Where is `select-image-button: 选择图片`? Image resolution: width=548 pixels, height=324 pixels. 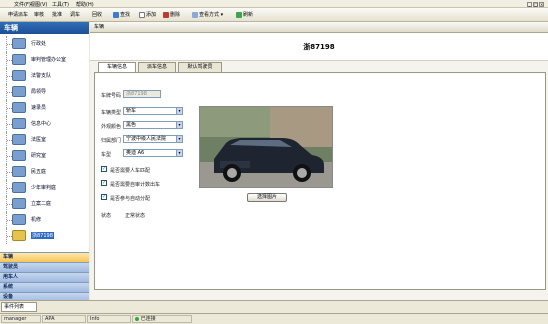 select-image-button: 选择图片 is located at coordinates (267, 197).